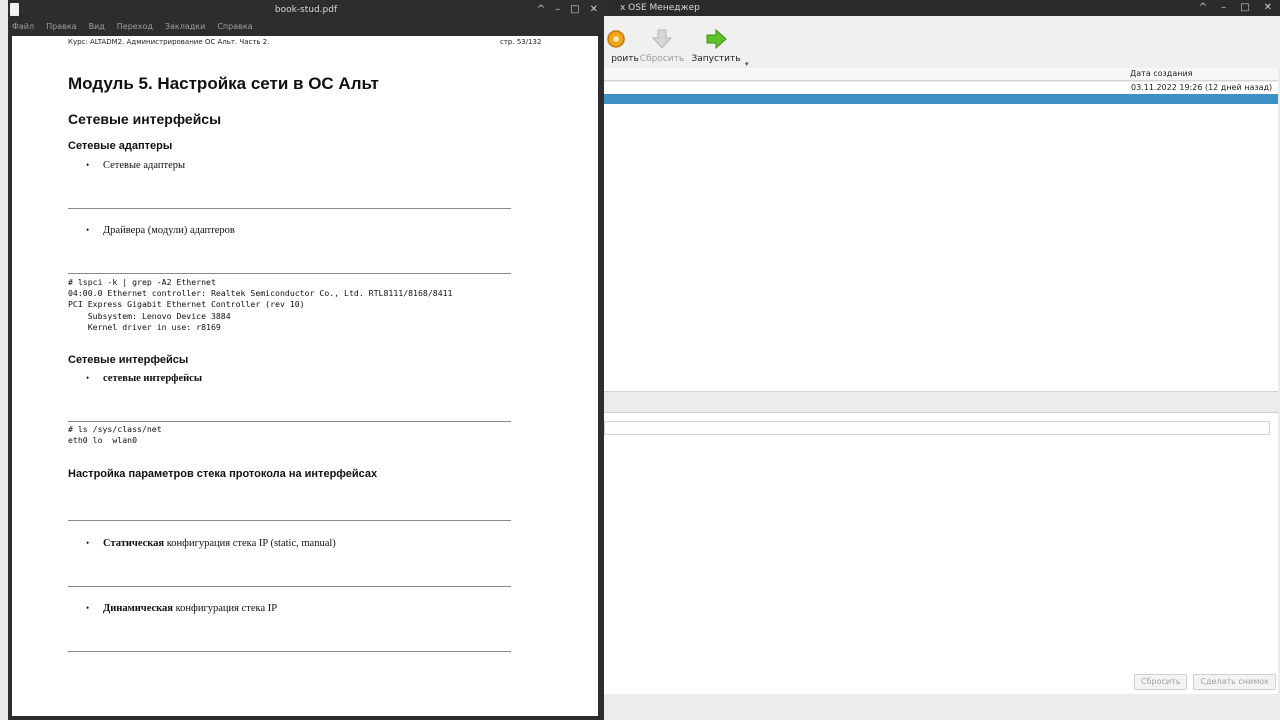 The width and height of the screenshot is (1280, 720). I want to click on code-line: # ls /sys/class/net, so click(115, 429).